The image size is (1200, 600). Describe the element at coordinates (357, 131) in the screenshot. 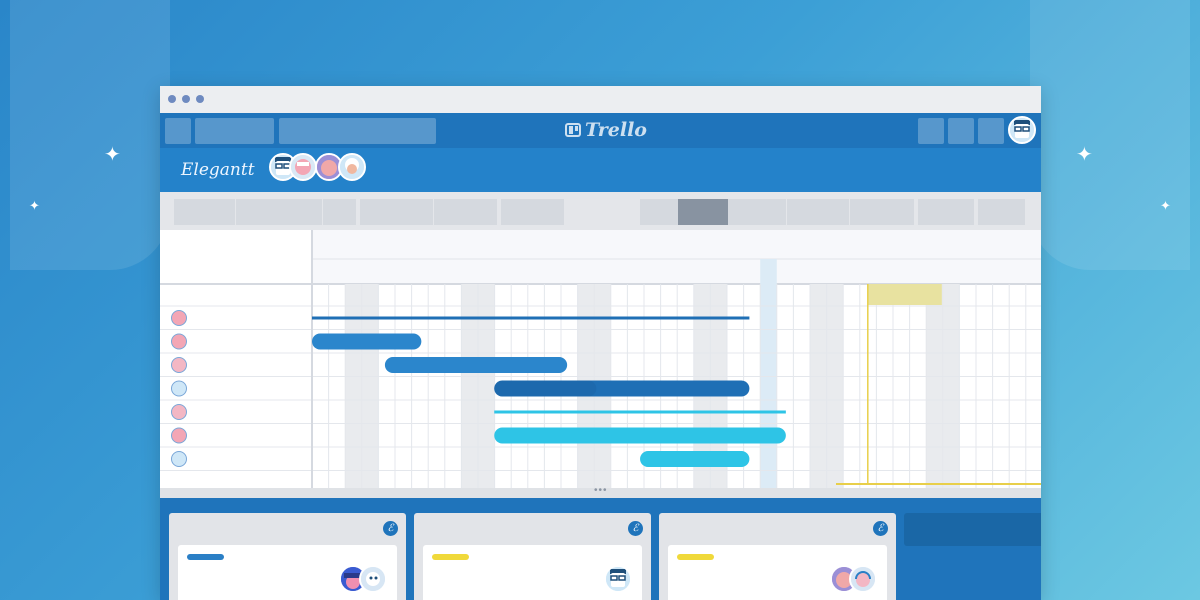

I see `search-input` at that location.